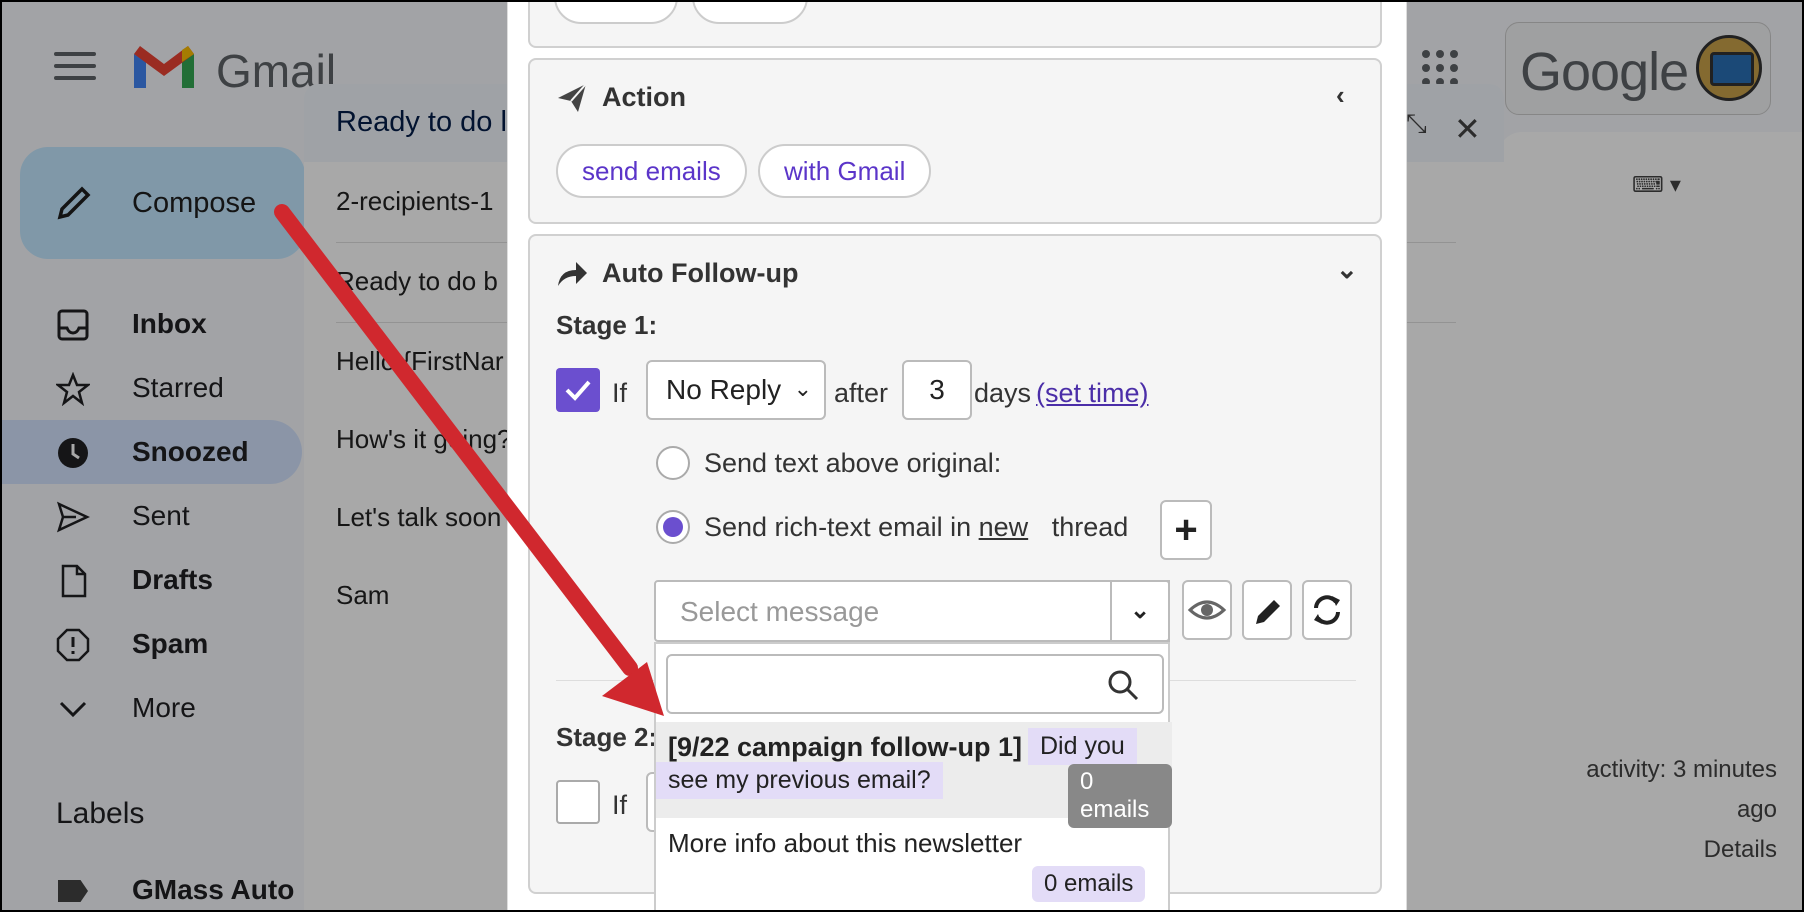  I want to click on action-title: Action, so click(644, 97).